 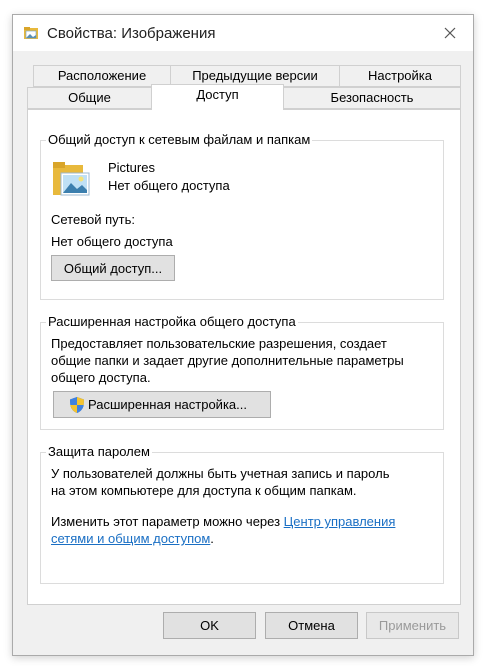 I want to click on folder-name: Pictures, so click(x=131, y=167).